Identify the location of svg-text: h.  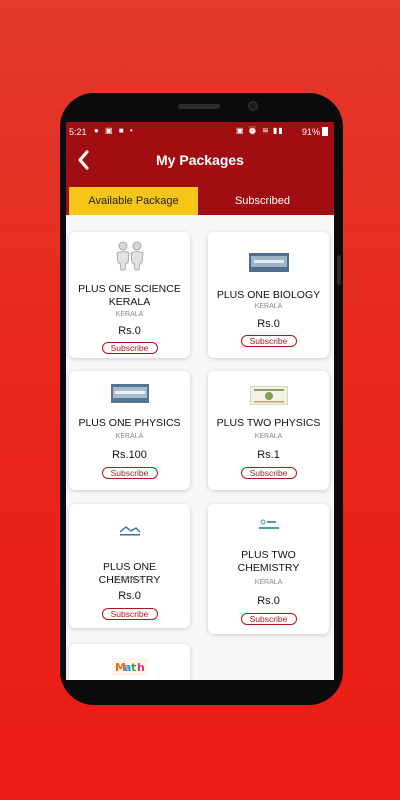
(141, 667).